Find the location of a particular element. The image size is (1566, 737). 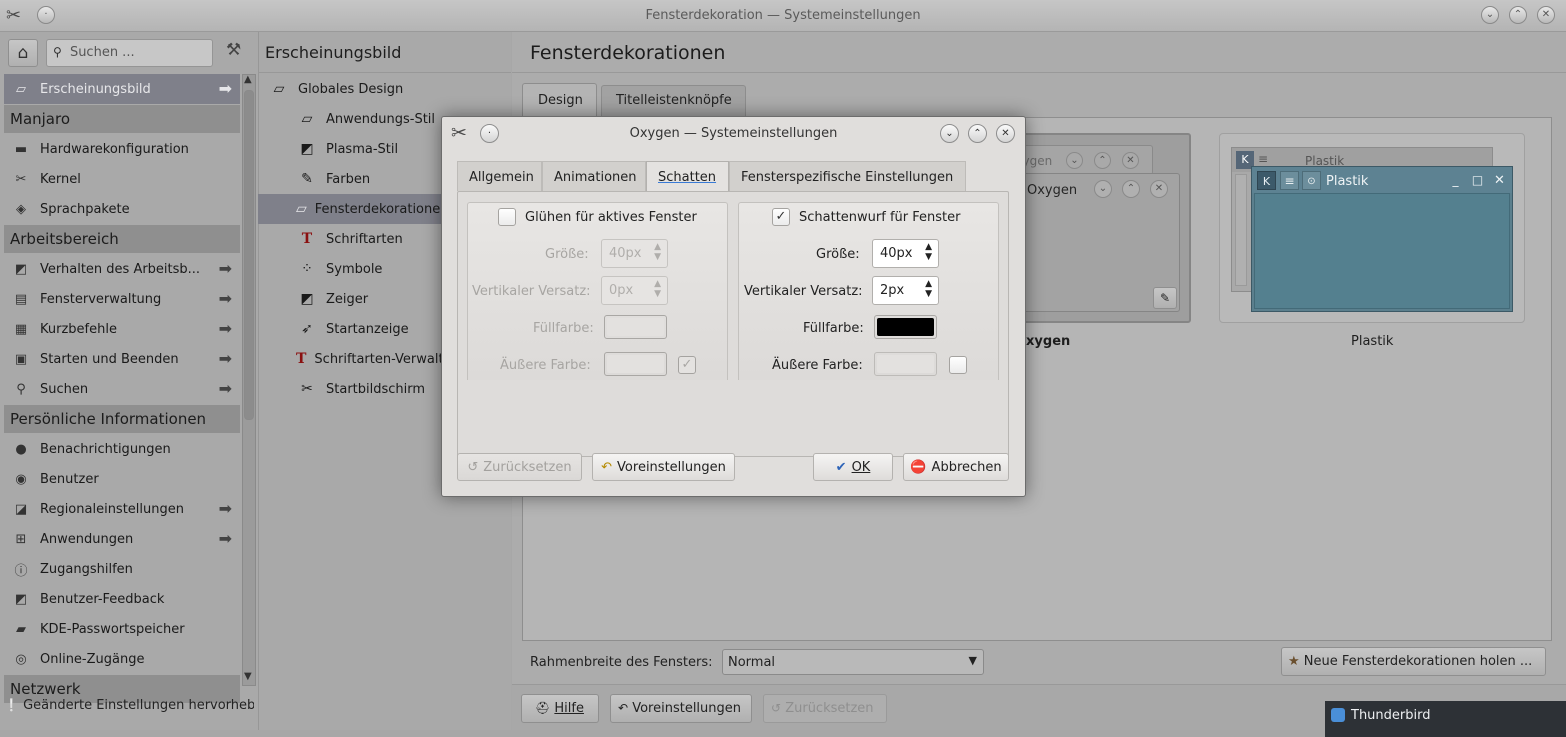

scroll-down-icon: ▼ is located at coordinates (248, 676).